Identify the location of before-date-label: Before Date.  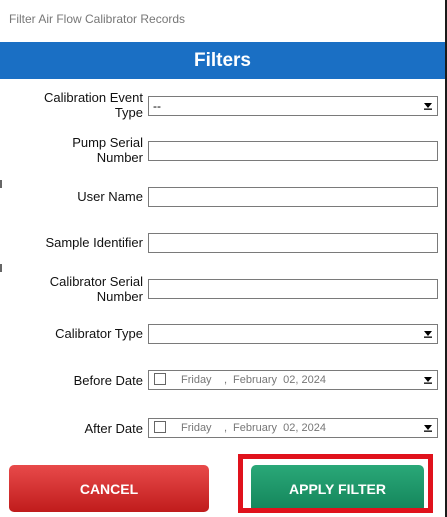
(108, 380).